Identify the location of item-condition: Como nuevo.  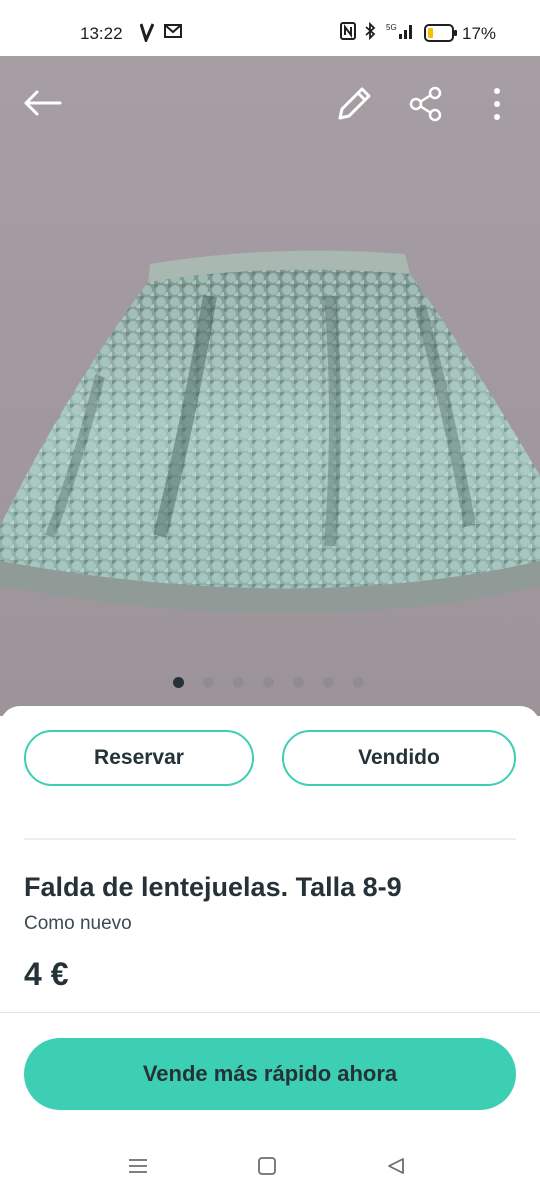
(78, 923).